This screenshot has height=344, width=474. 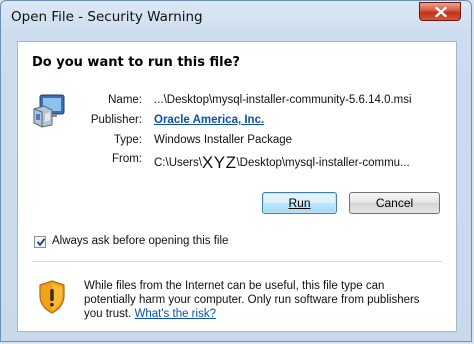 What do you see at coordinates (140, 241) in the screenshot?
I see `always-ask-label: Always ask before opening this file` at bounding box center [140, 241].